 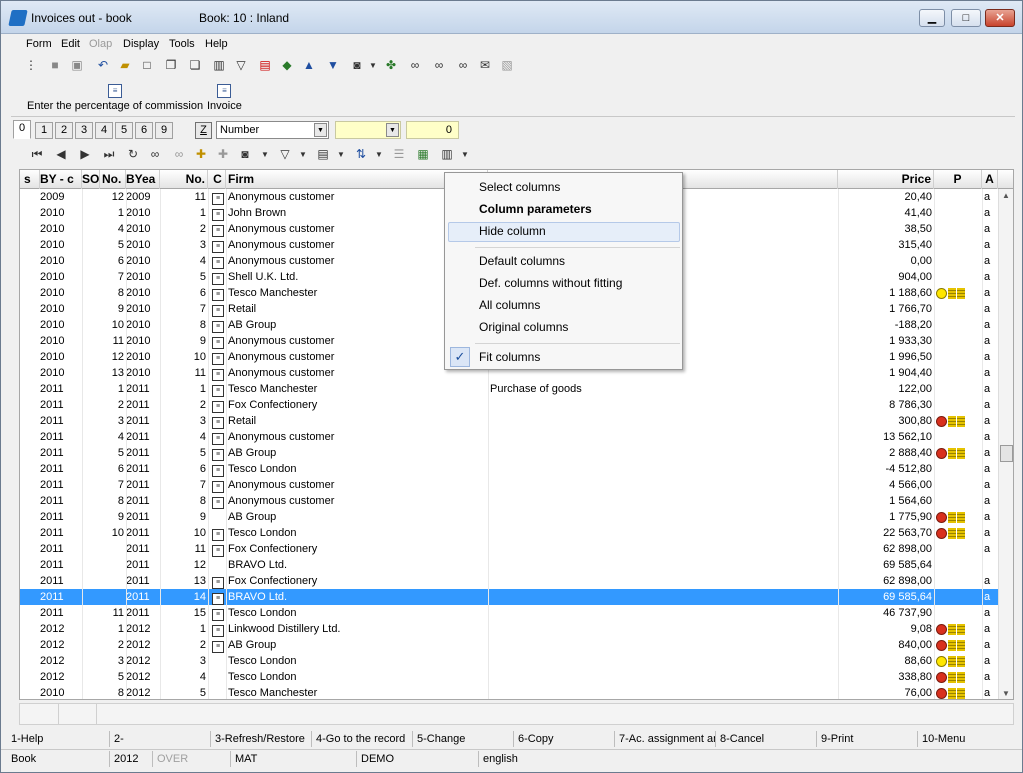 I want to click on table-row: 2012 5 2012 4 Tesco London 338,80 a, so click(x=509, y=677).